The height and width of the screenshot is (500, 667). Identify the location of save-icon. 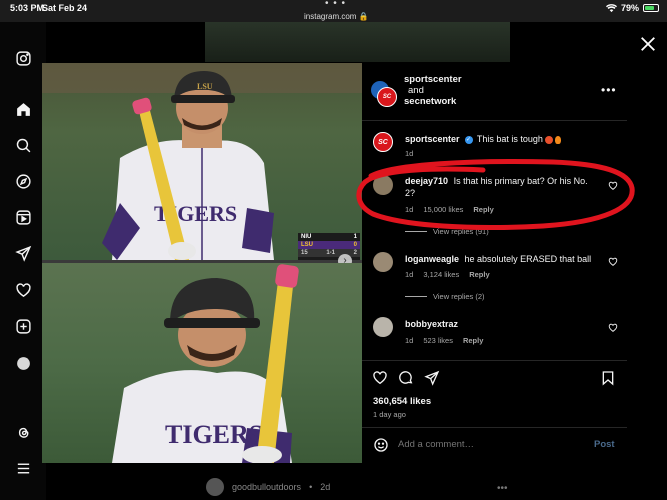
(608, 378).